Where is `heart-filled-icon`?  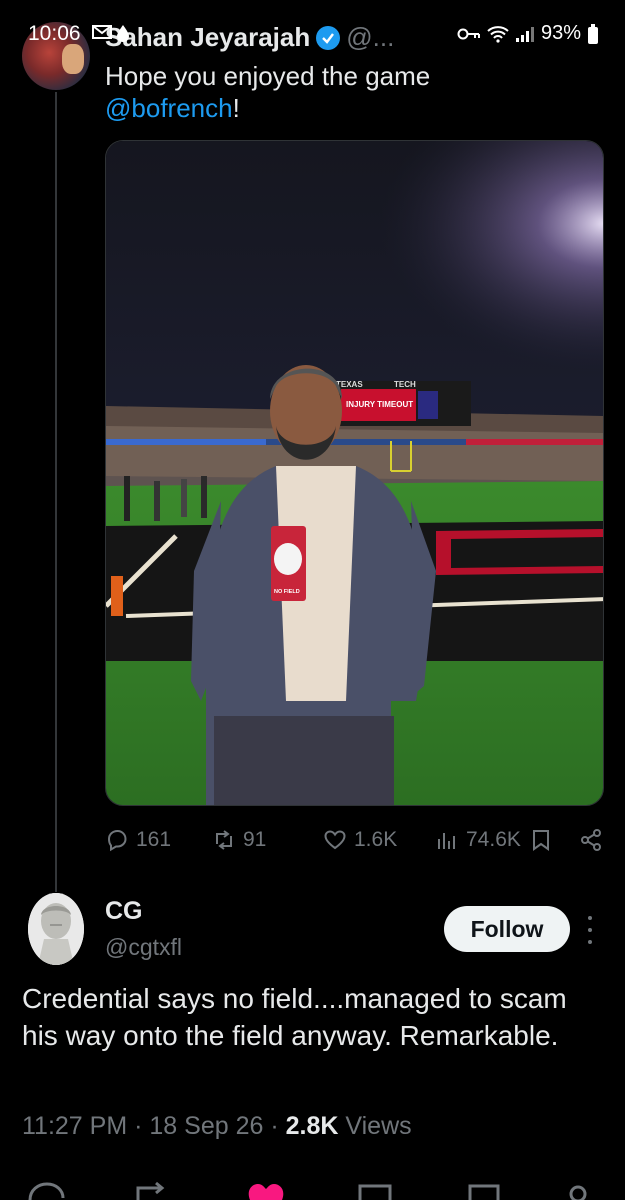
heart-filled-icon is located at coordinates (266, 1192).